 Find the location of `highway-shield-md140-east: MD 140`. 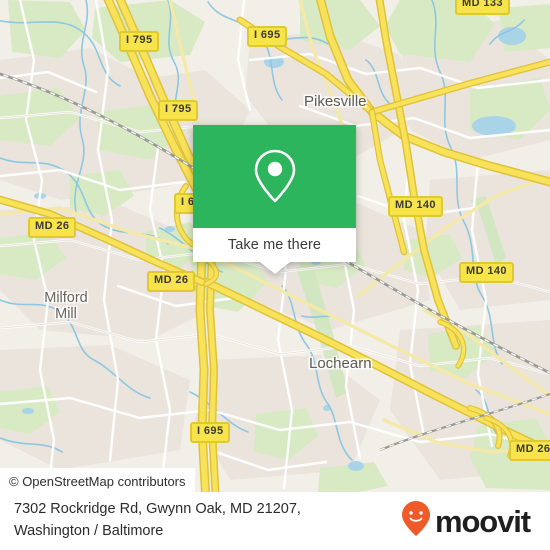

highway-shield-md140-east: MD 140 is located at coordinates (486, 272).